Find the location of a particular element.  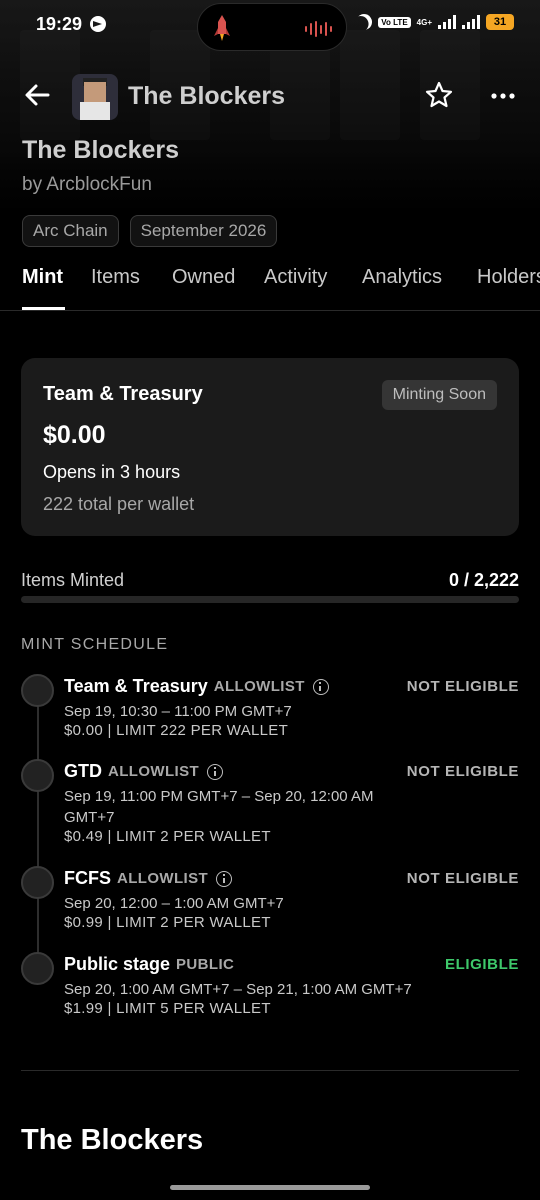

star-icon is located at coordinates (439, 94).